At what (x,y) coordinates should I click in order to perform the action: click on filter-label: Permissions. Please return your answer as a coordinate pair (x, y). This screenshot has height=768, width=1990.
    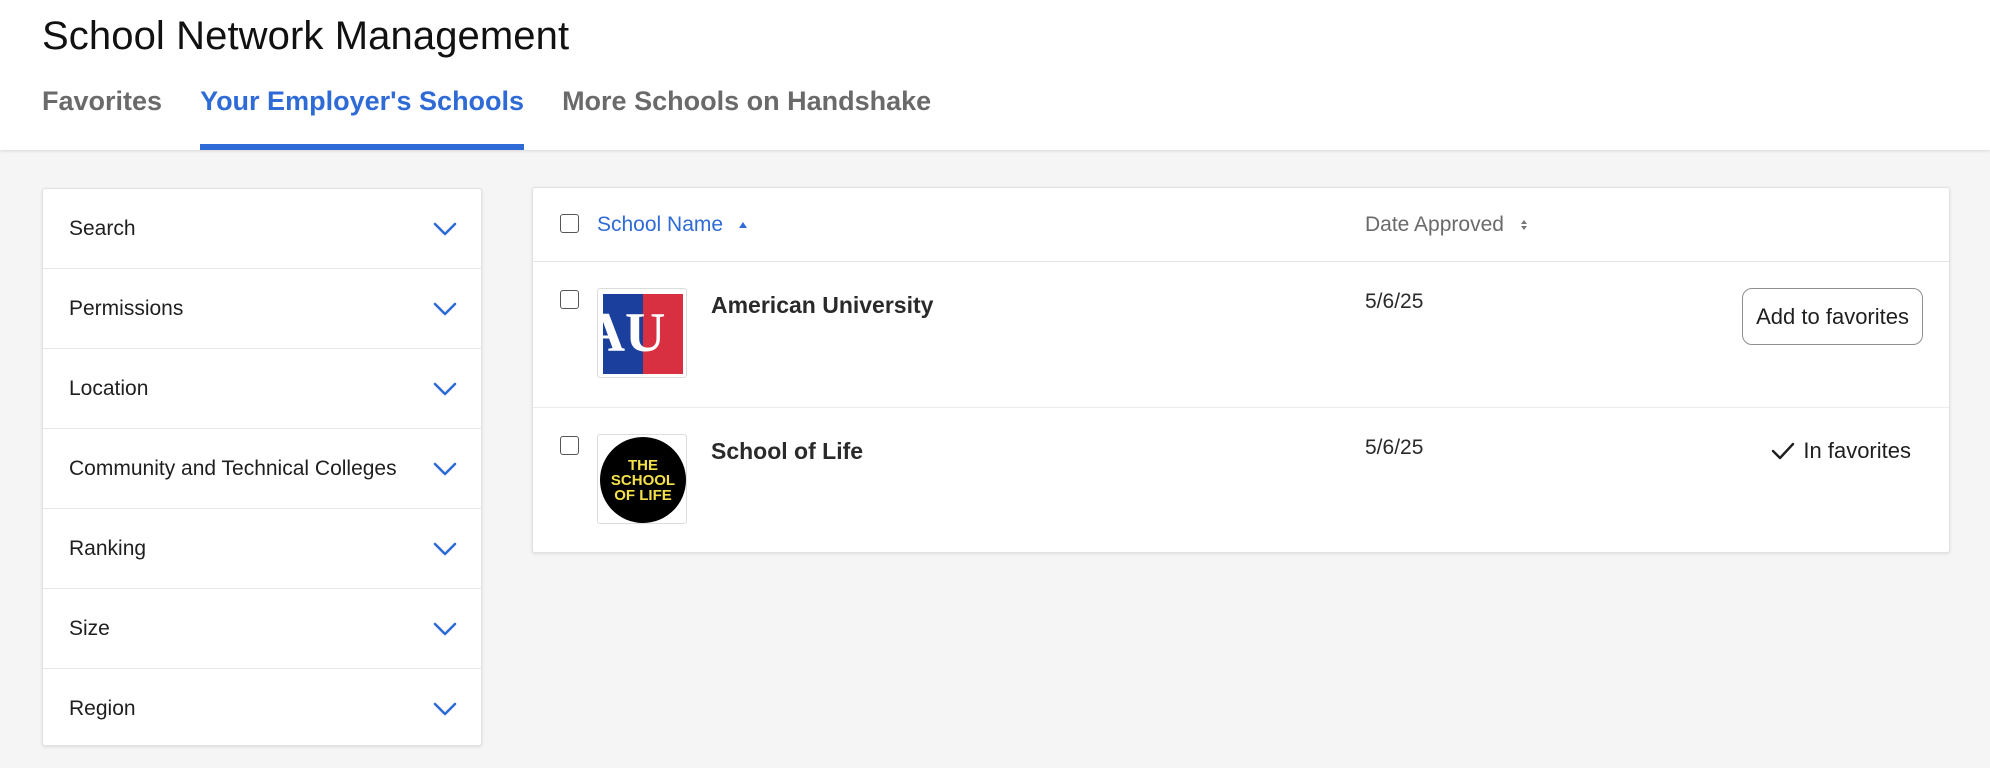
    Looking at the image, I should click on (126, 308).